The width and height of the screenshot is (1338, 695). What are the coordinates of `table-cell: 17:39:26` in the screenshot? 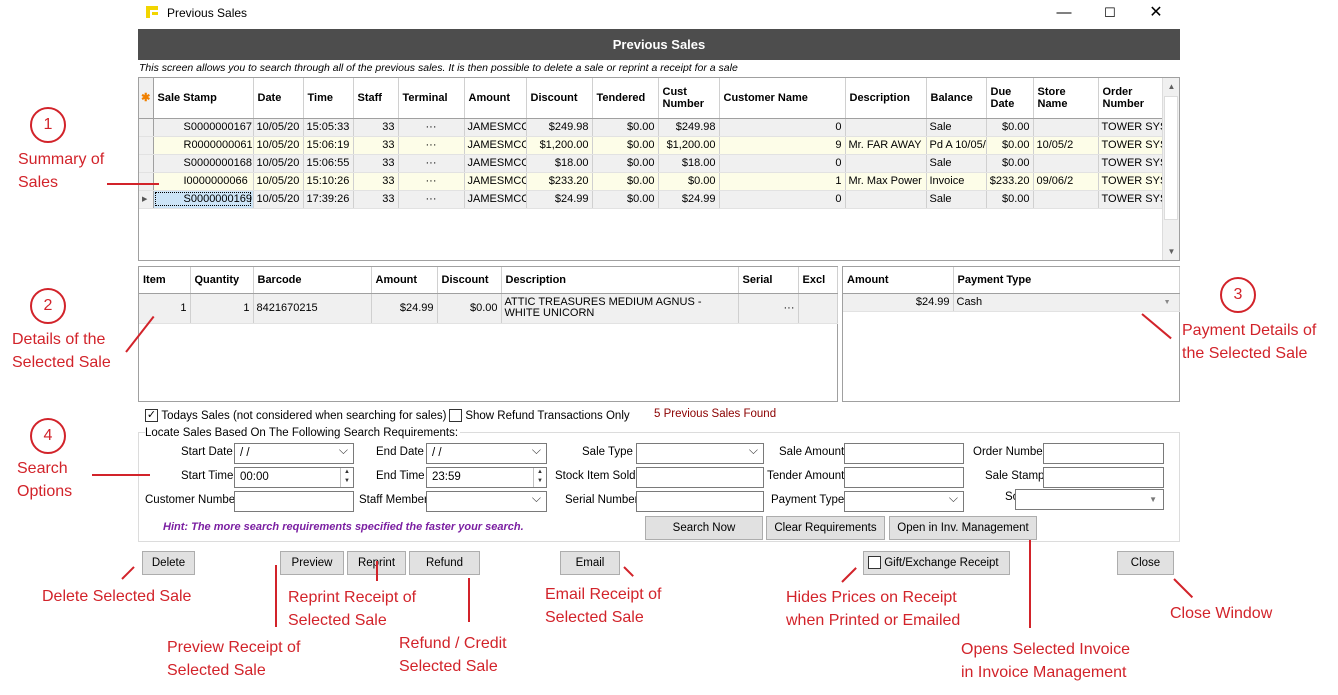 It's located at (328, 199).